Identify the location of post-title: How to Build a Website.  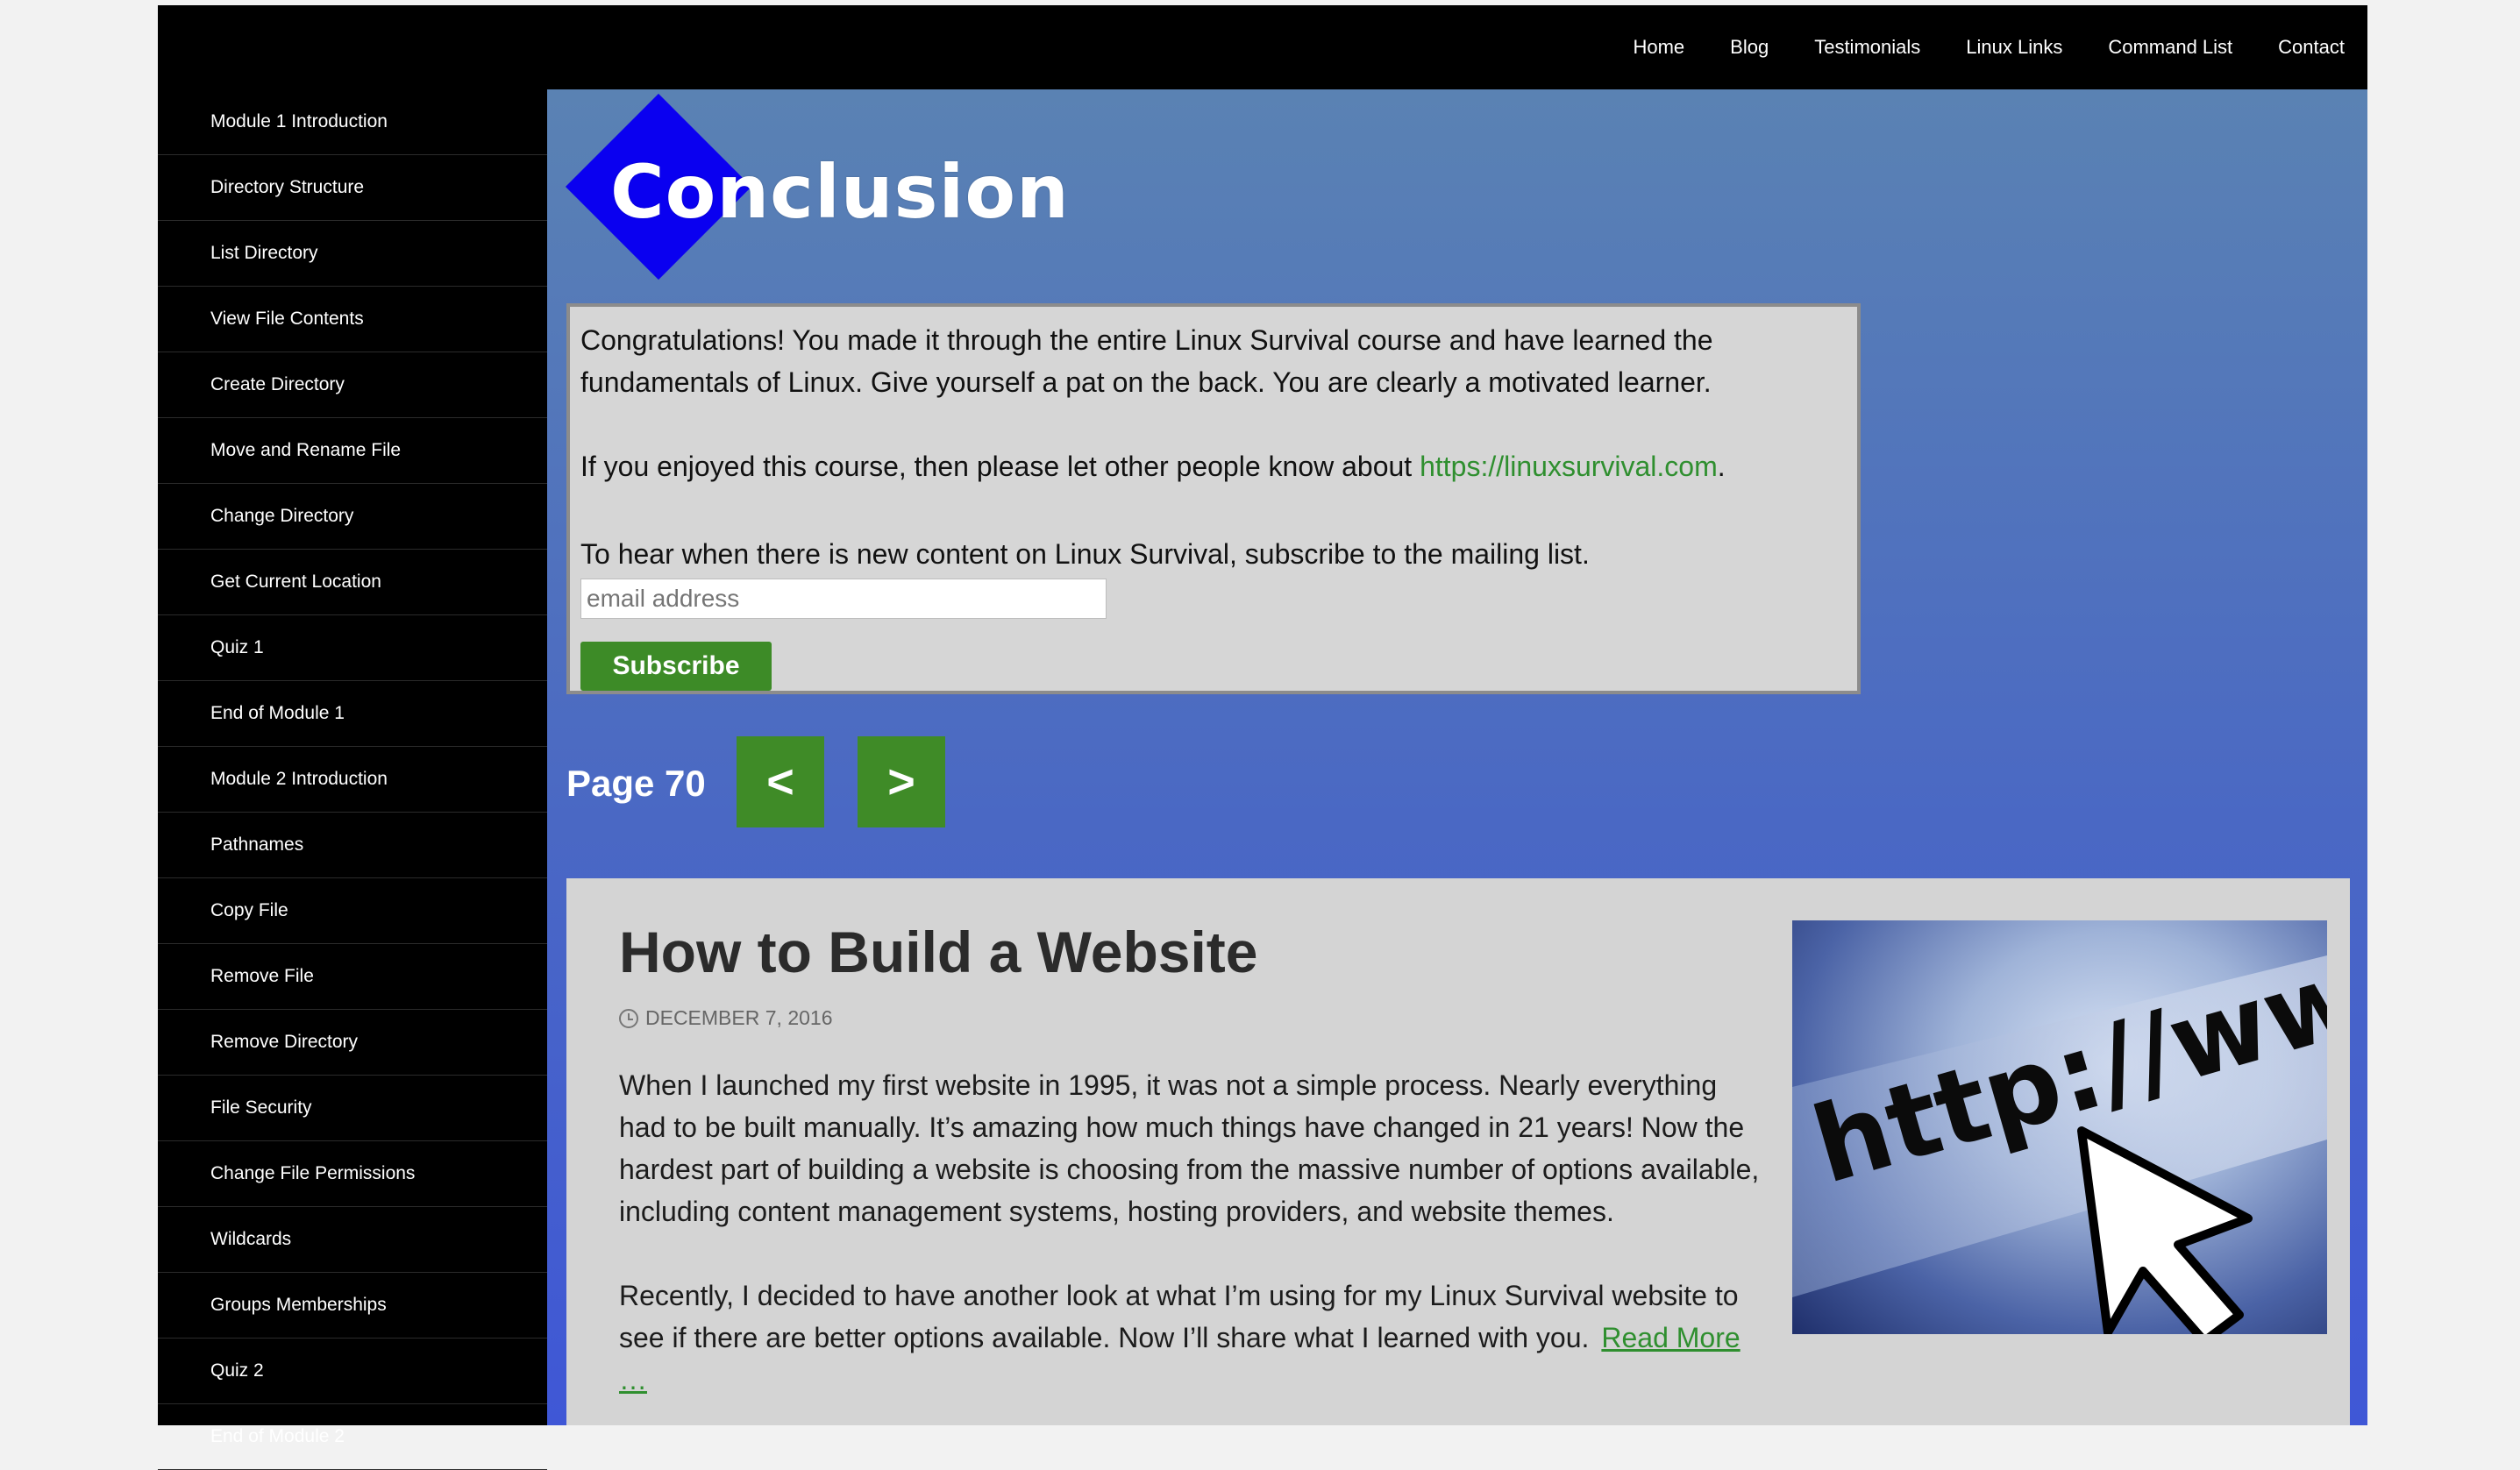
(938, 952).